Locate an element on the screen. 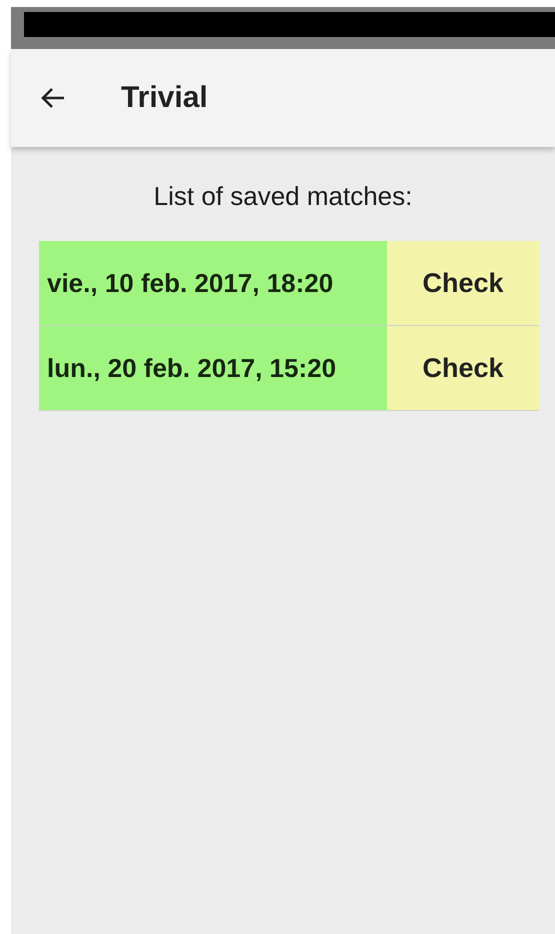 This screenshot has width=555, height=934. list-heading: List of saved matches: is located at coordinates (283, 196).